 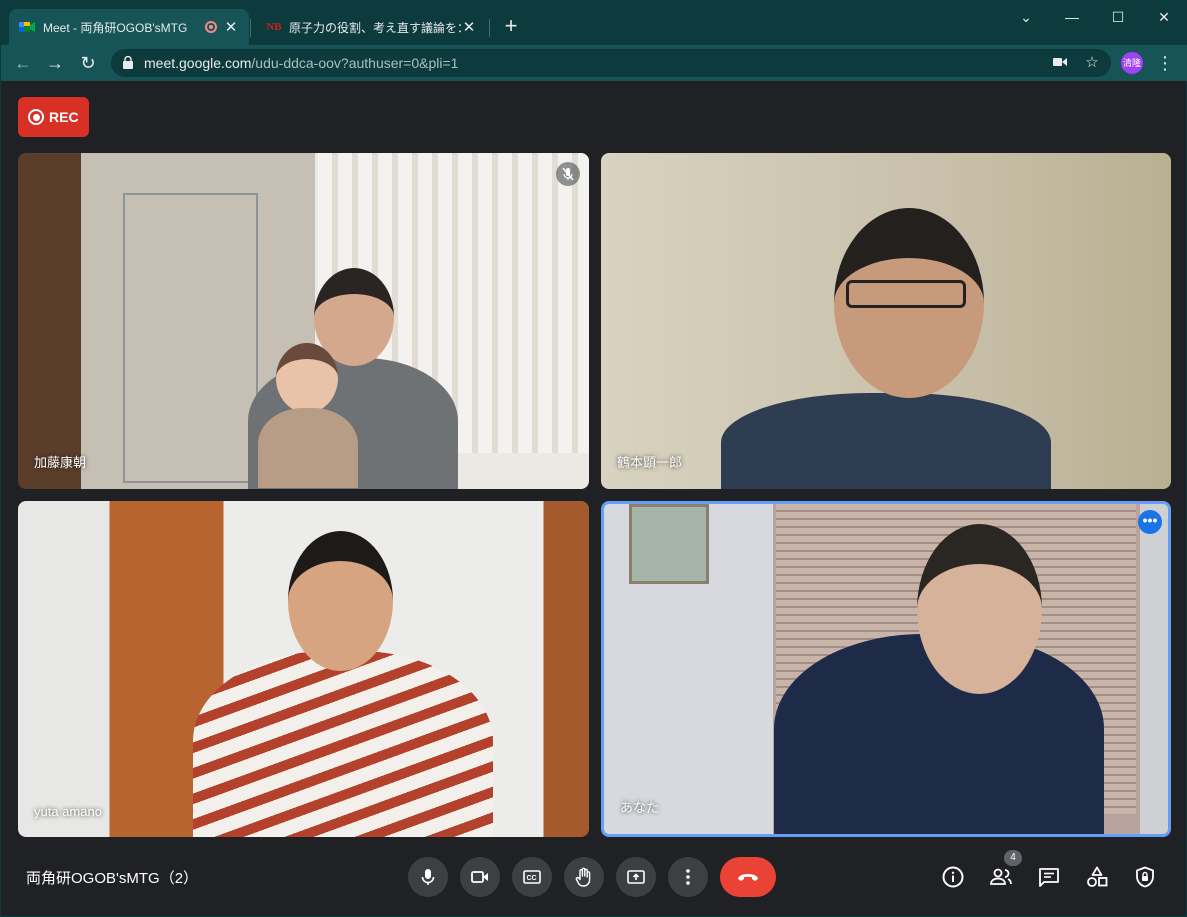 What do you see at coordinates (1132, 63) in the screenshot?
I see `profile-avatar: 清隆` at bounding box center [1132, 63].